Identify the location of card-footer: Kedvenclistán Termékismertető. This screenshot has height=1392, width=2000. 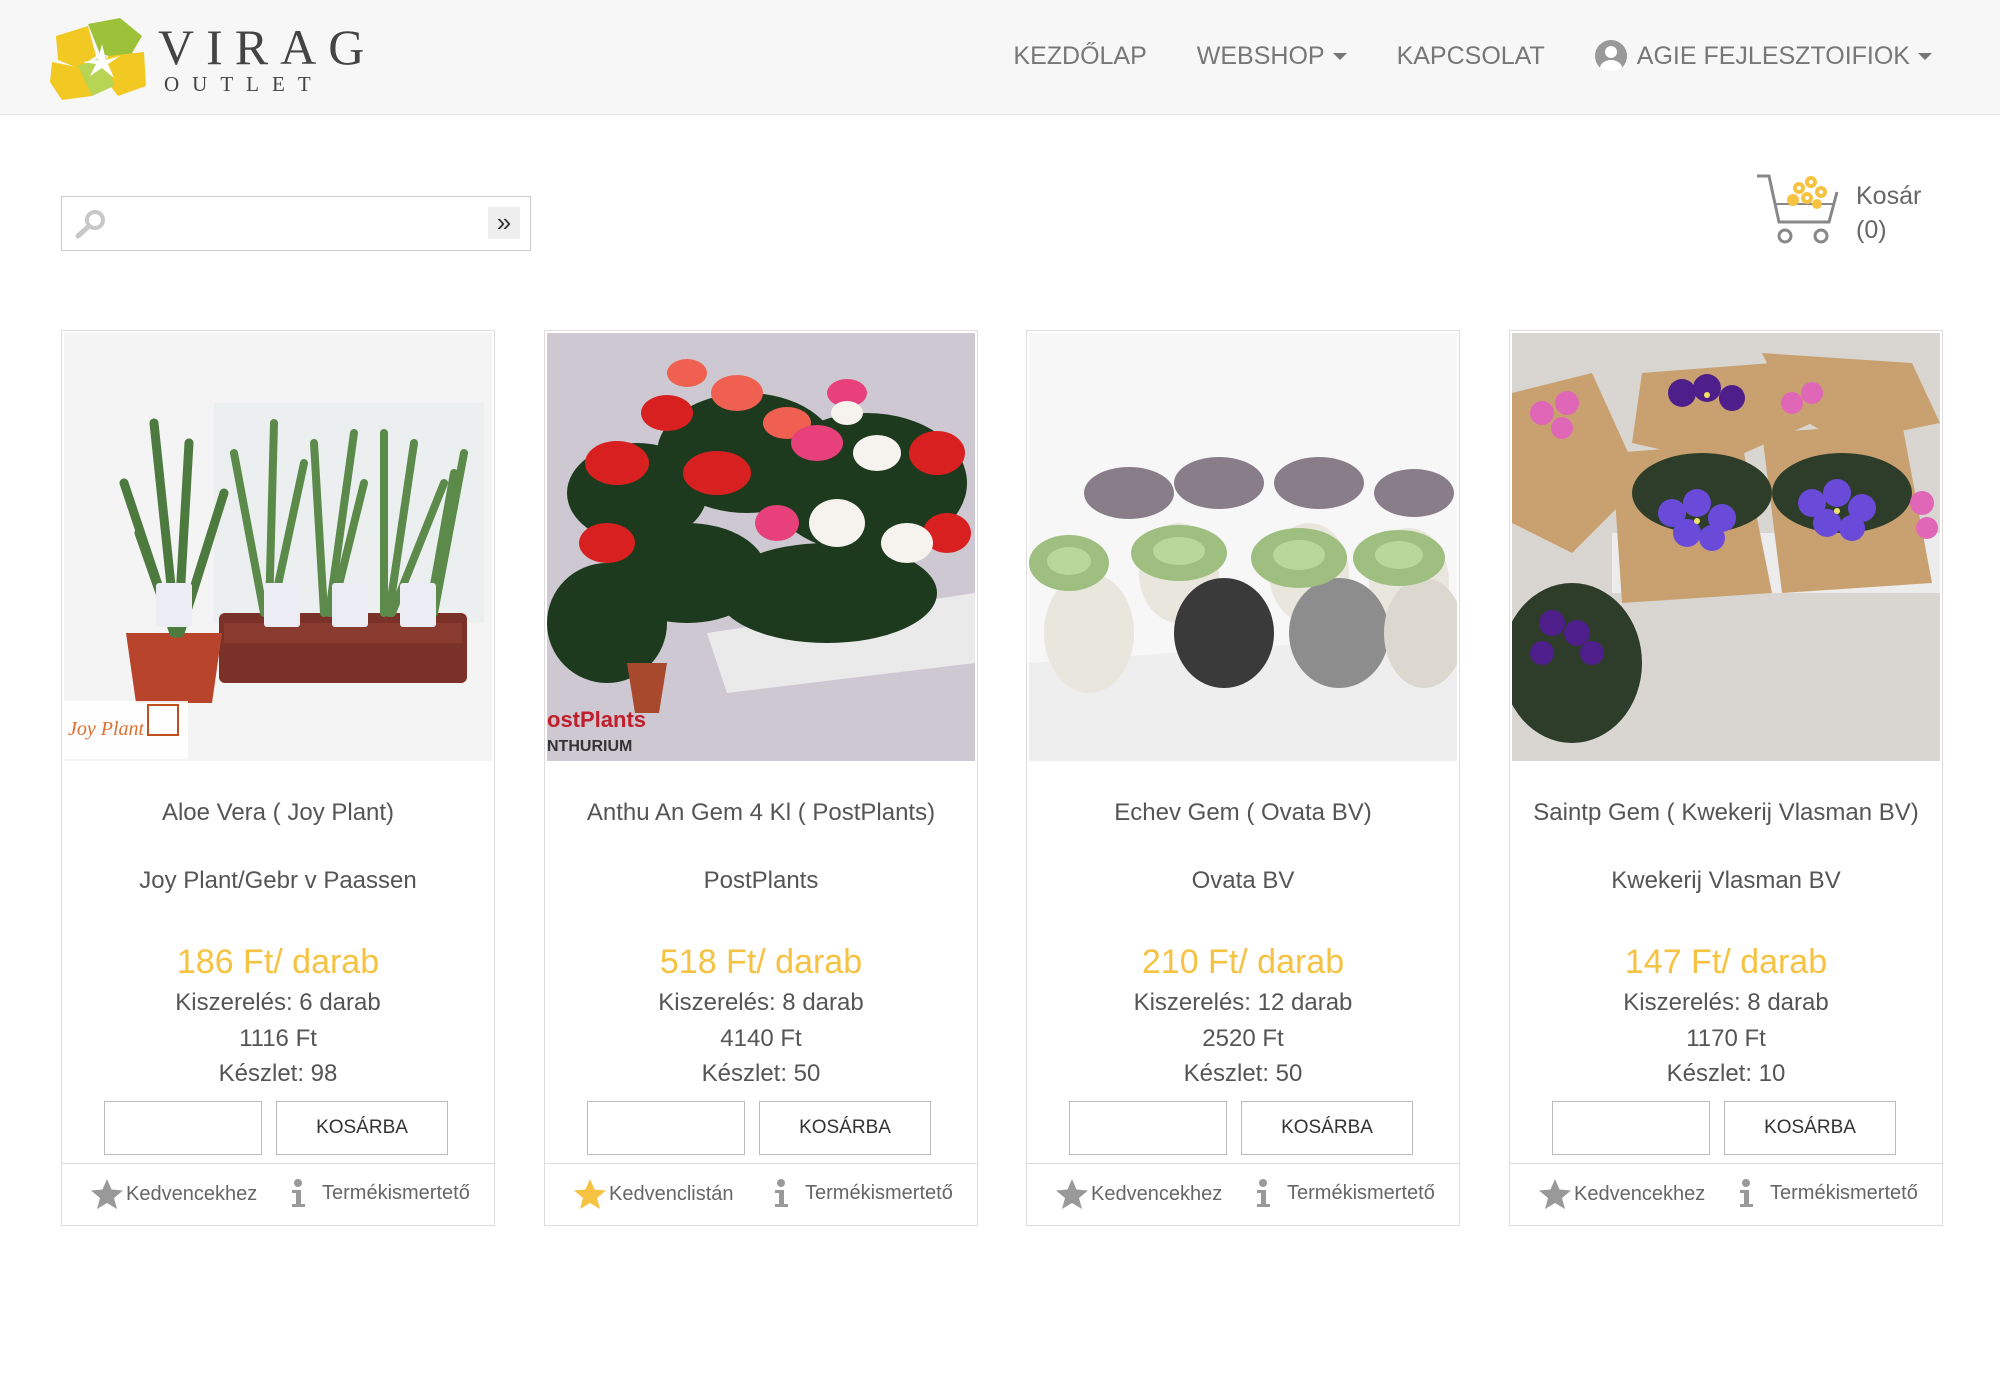
(761, 1194).